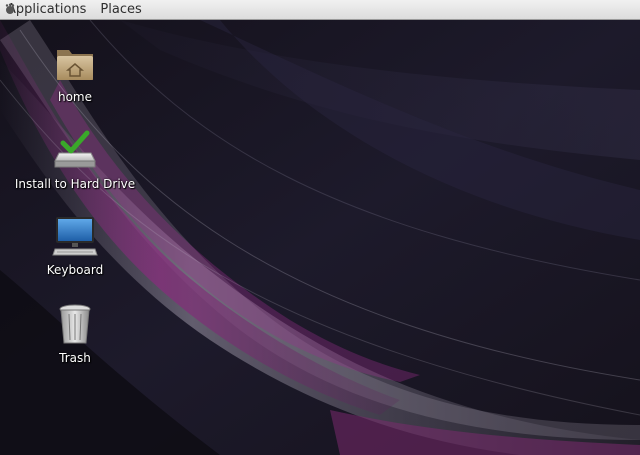 The image size is (640, 455). What do you see at coordinates (75, 358) in the screenshot?
I see `desktop-icon-label: Trash` at bounding box center [75, 358].